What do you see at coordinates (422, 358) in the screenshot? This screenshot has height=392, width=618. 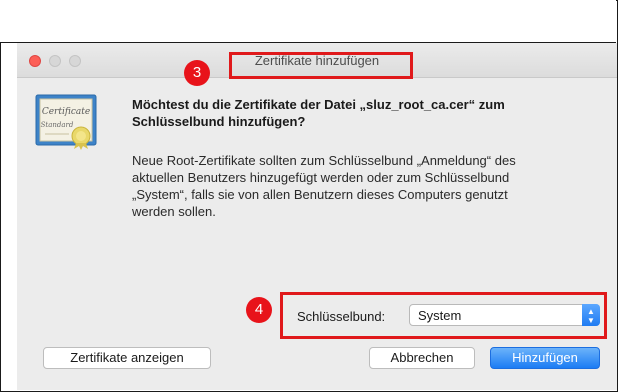 I see `cancel-button: Abbrechen` at bounding box center [422, 358].